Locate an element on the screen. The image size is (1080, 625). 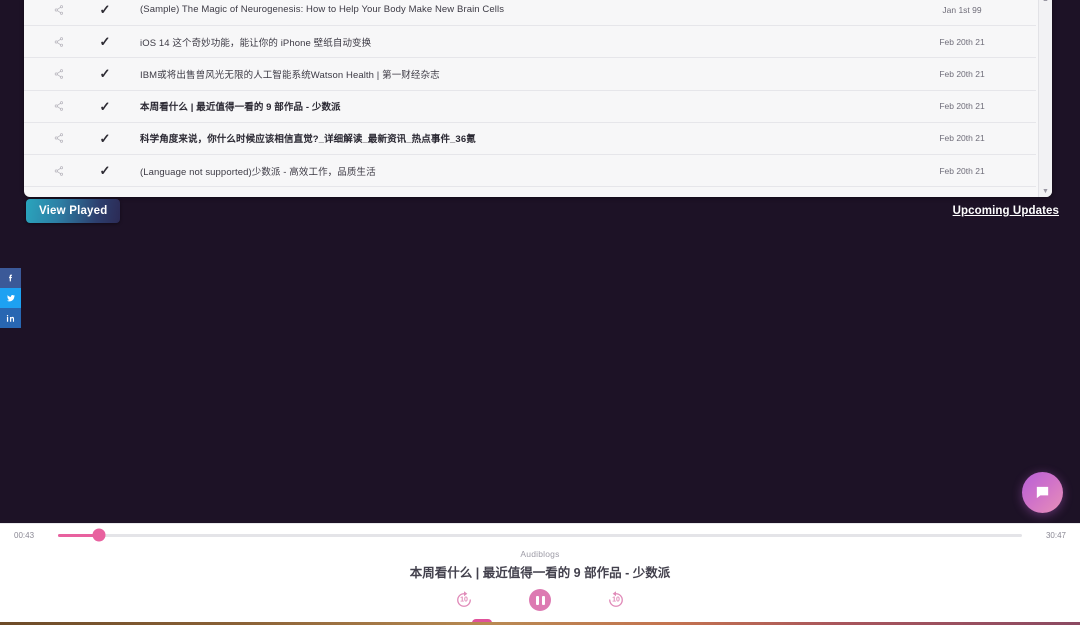
player-progress-row: 00:43 30:47 is located at coordinates (540, 535).